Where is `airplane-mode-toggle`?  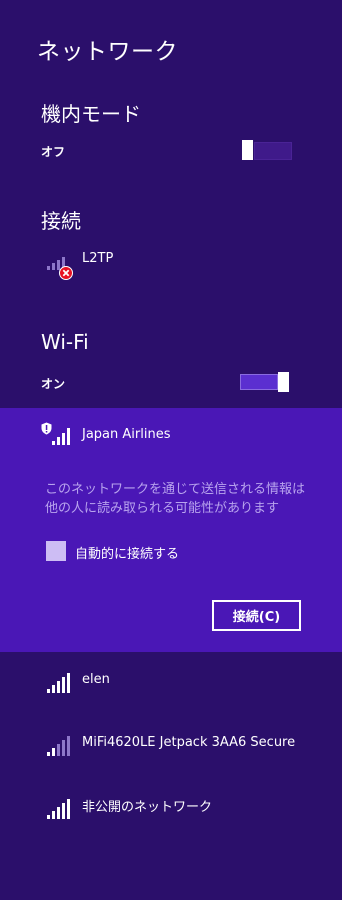
airplane-mode-toggle is located at coordinates (266, 150).